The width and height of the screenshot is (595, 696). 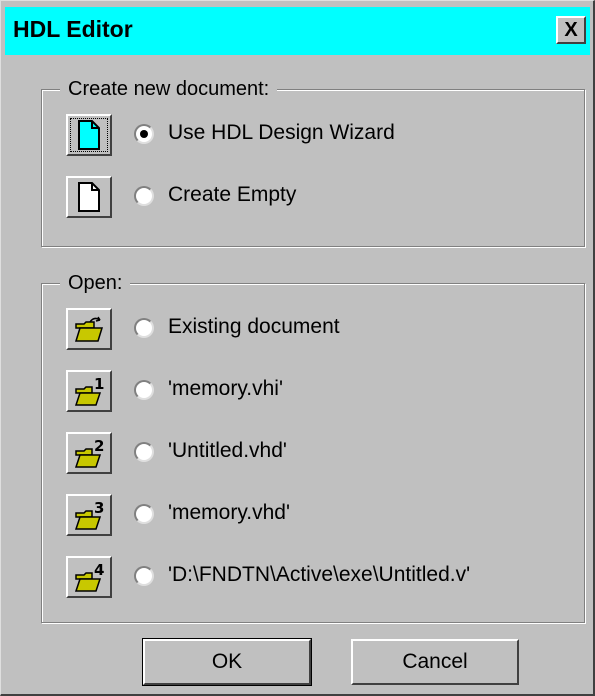 I want to click on create-empty-radio, so click(x=144, y=196).